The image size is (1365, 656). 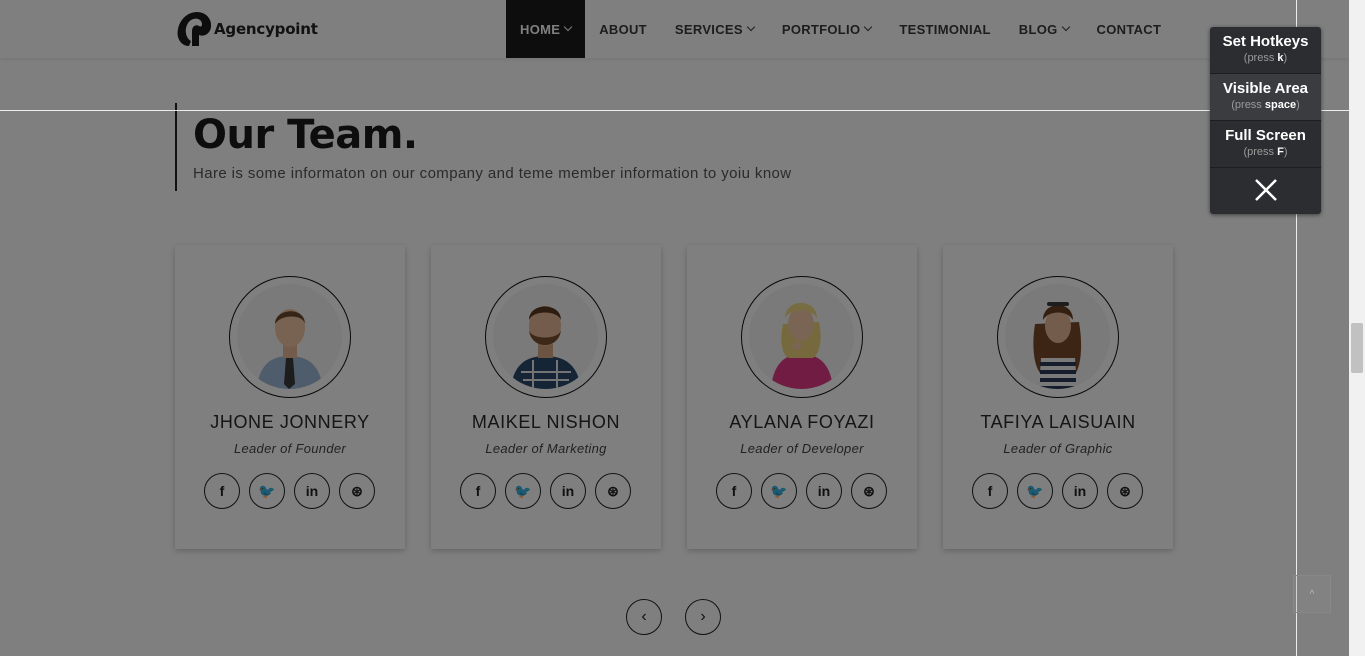 I want to click on scrollbar-thumb, so click(x=1357, y=348).